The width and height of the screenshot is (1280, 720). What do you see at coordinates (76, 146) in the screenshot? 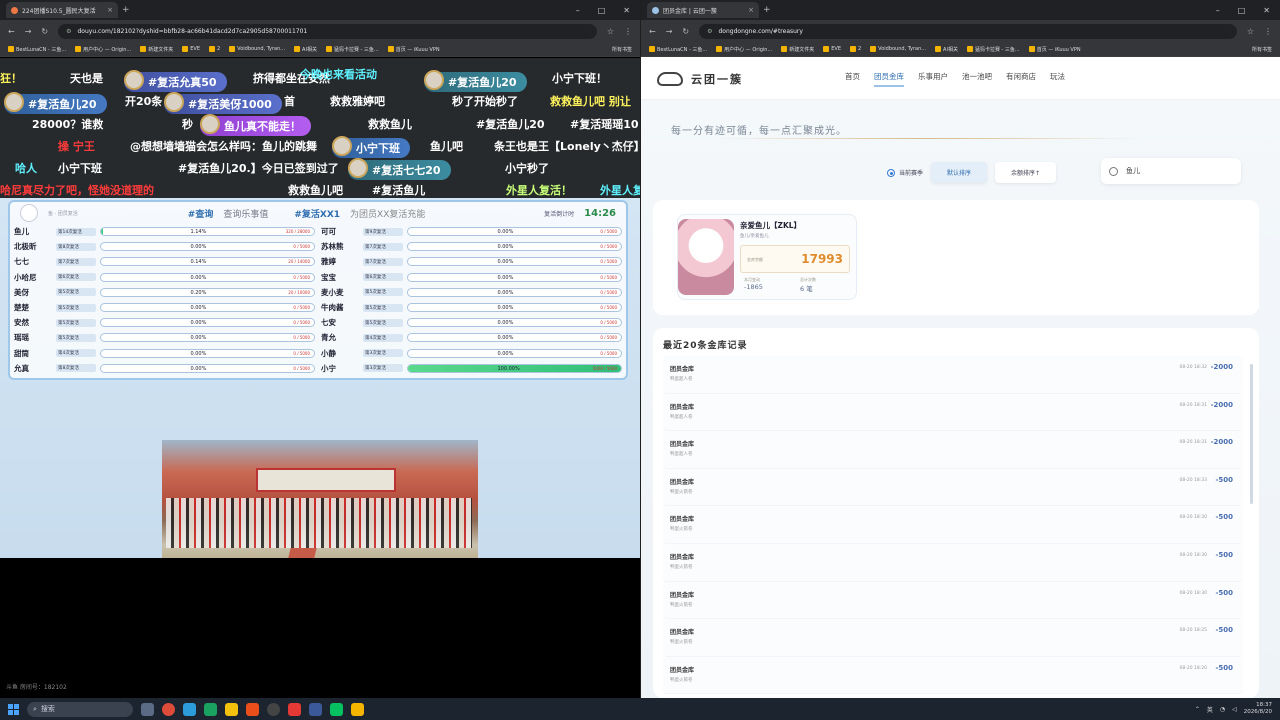
I see `danmu: 操 宁王` at bounding box center [76, 146].